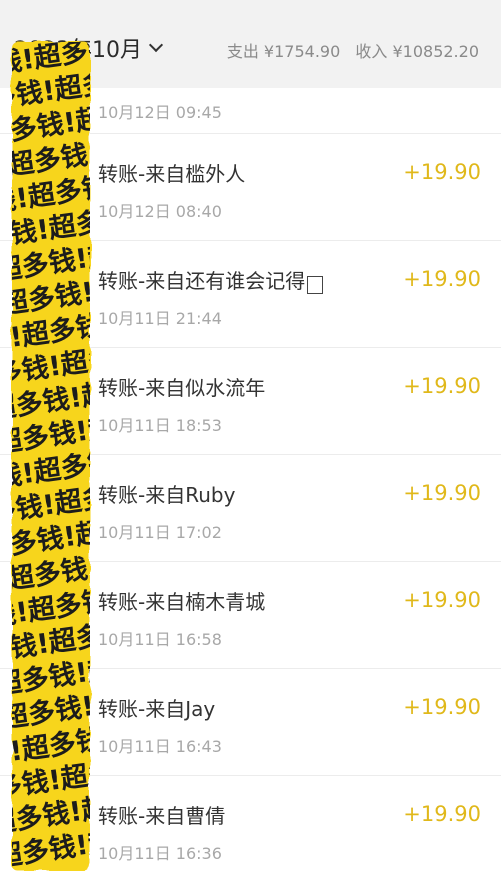 The image size is (501, 871). What do you see at coordinates (160, 112) in the screenshot?
I see `transaction-time: 10月12日 09:45` at bounding box center [160, 112].